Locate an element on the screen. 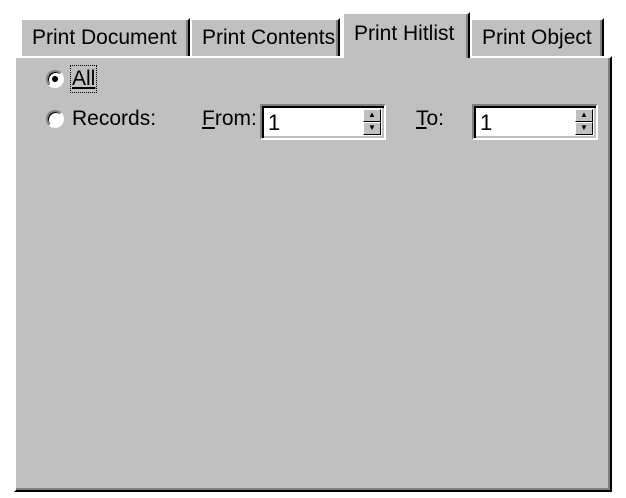  tab-label: Print Document is located at coordinates (104, 37).